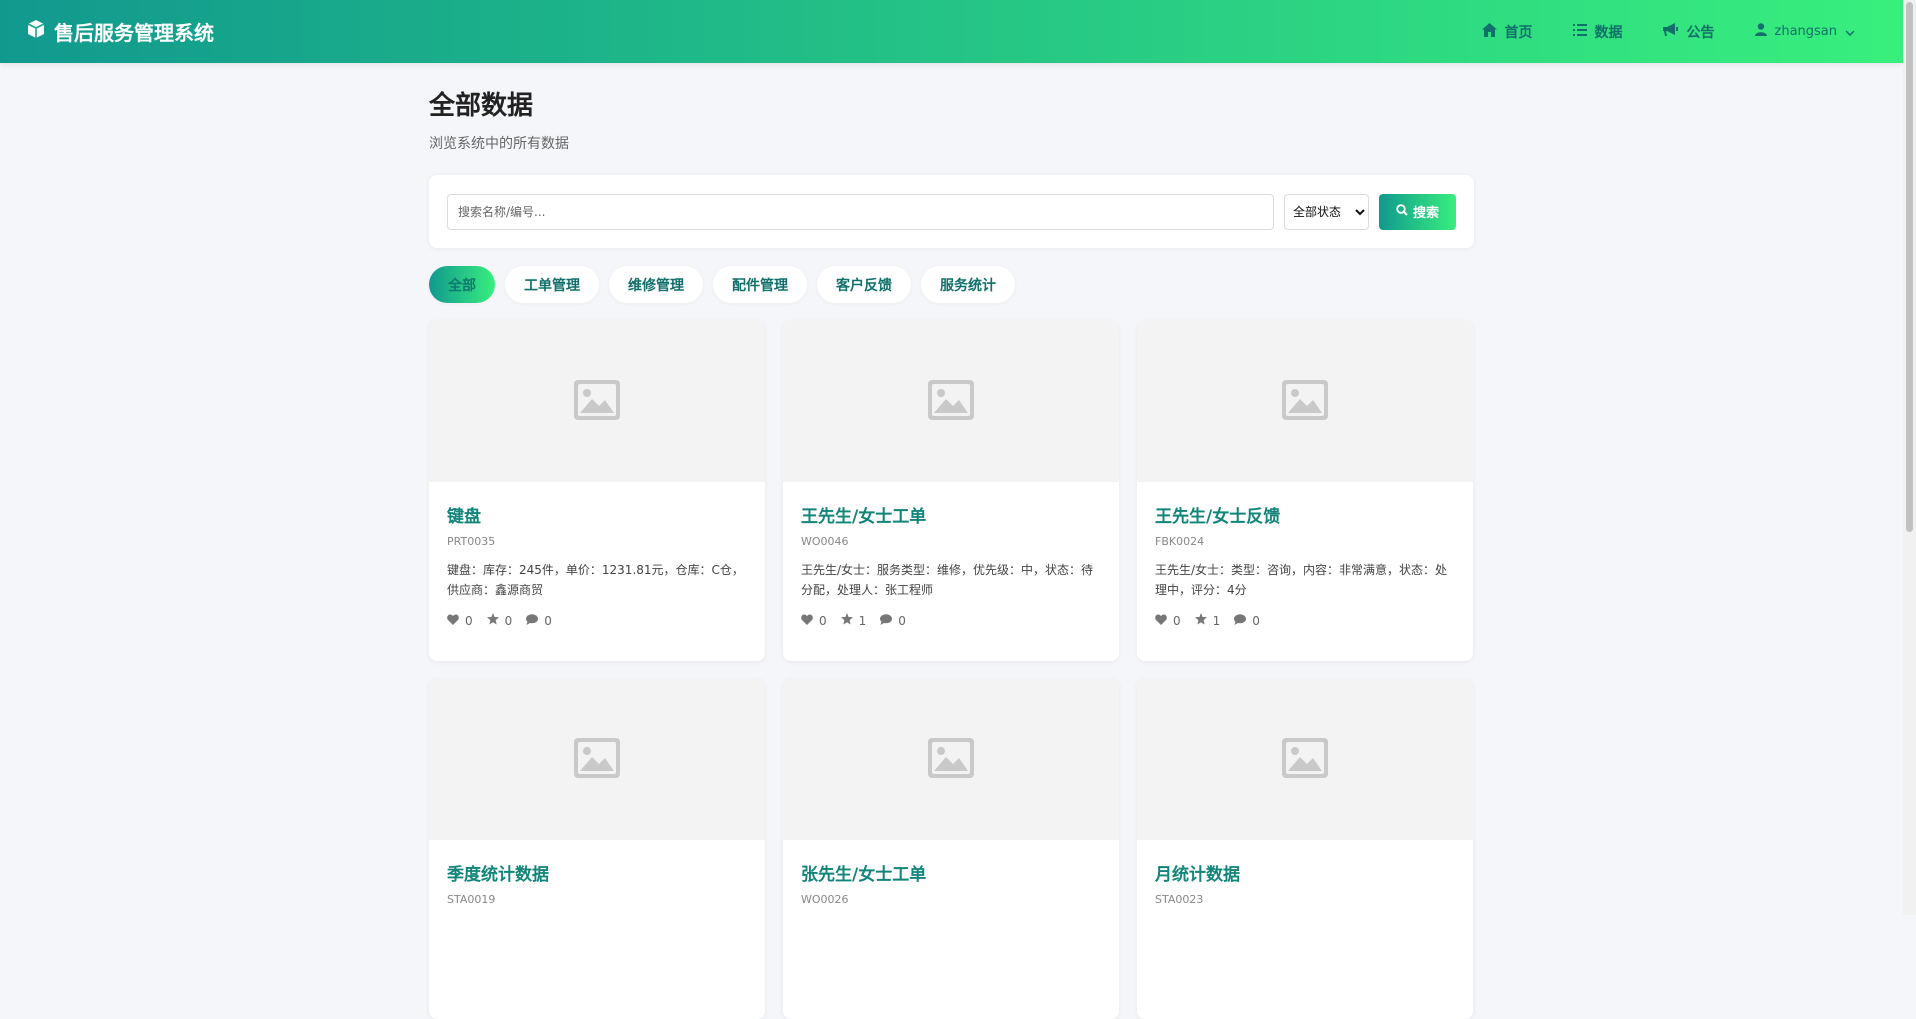 The width and height of the screenshot is (1916, 1019). Describe the element at coordinates (36, 31) in the screenshot. I see `cube-icon` at that location.